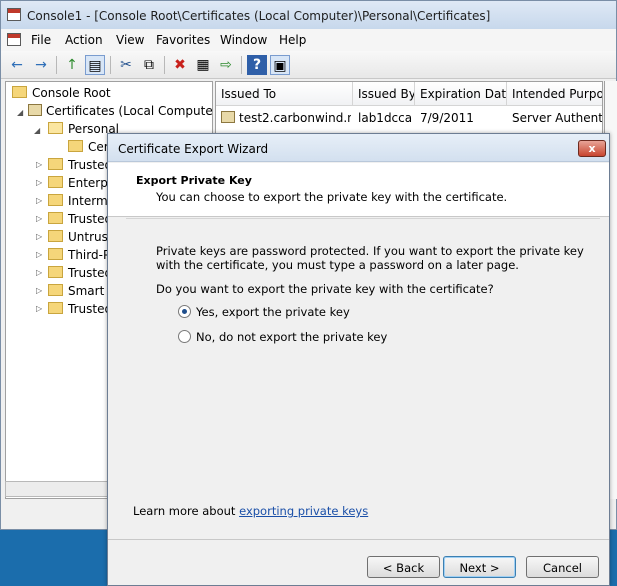  Describe the element at coordinates (447, 118) in the screenshot. I see `cell-expiration-date: 7/9/2011` at that location.